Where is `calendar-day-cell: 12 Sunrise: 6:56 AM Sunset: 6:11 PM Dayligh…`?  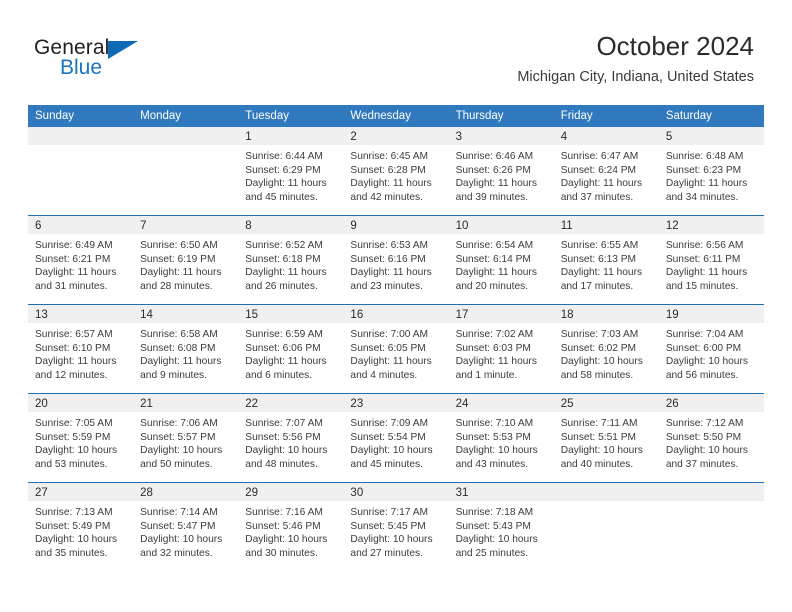 calendar-day-cell: 12 Sunrise: 6:56 AM Sunset: 6:11 PM Dayligh… is located at coordinates (711, 260).